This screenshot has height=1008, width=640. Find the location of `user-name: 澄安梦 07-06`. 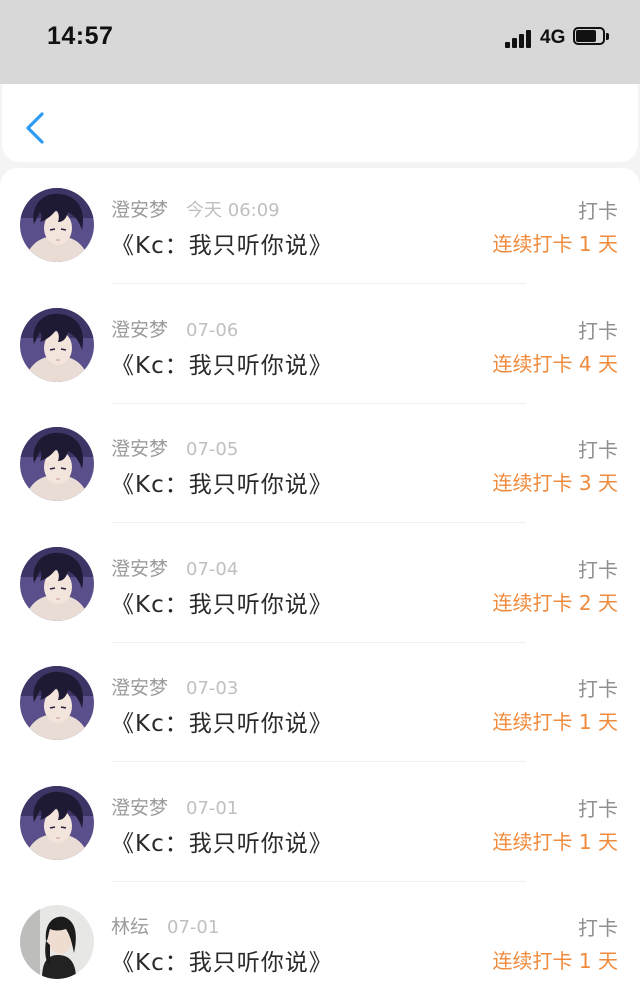

user-name: 澄安梦 07-06 is located at coordinates (174, 328).